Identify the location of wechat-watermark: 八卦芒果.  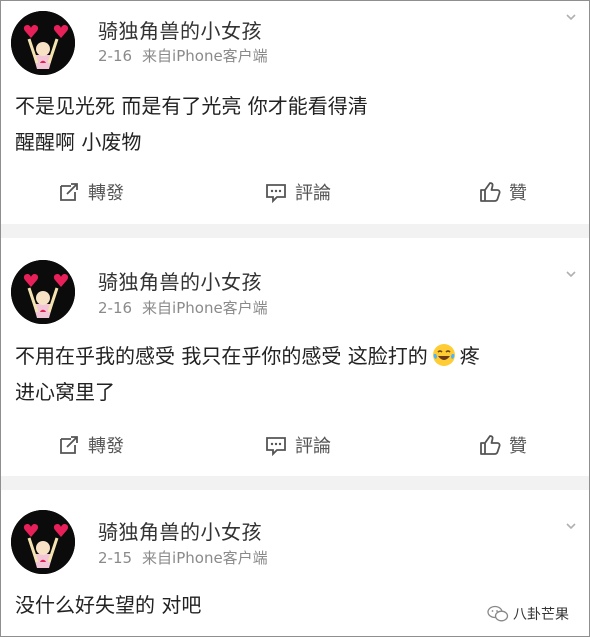
(528, 614).